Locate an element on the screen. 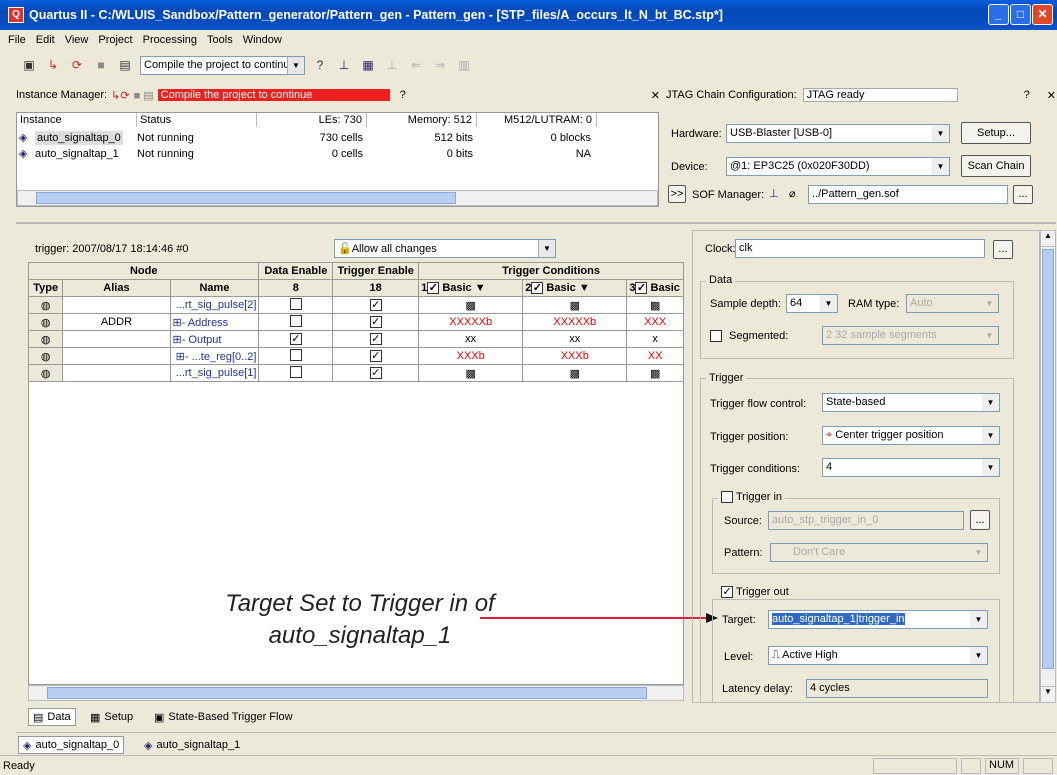 The width and height of the screenshot is (1057, 775). grid-horizontal-scrollbar is located at coordinates (356, 693).